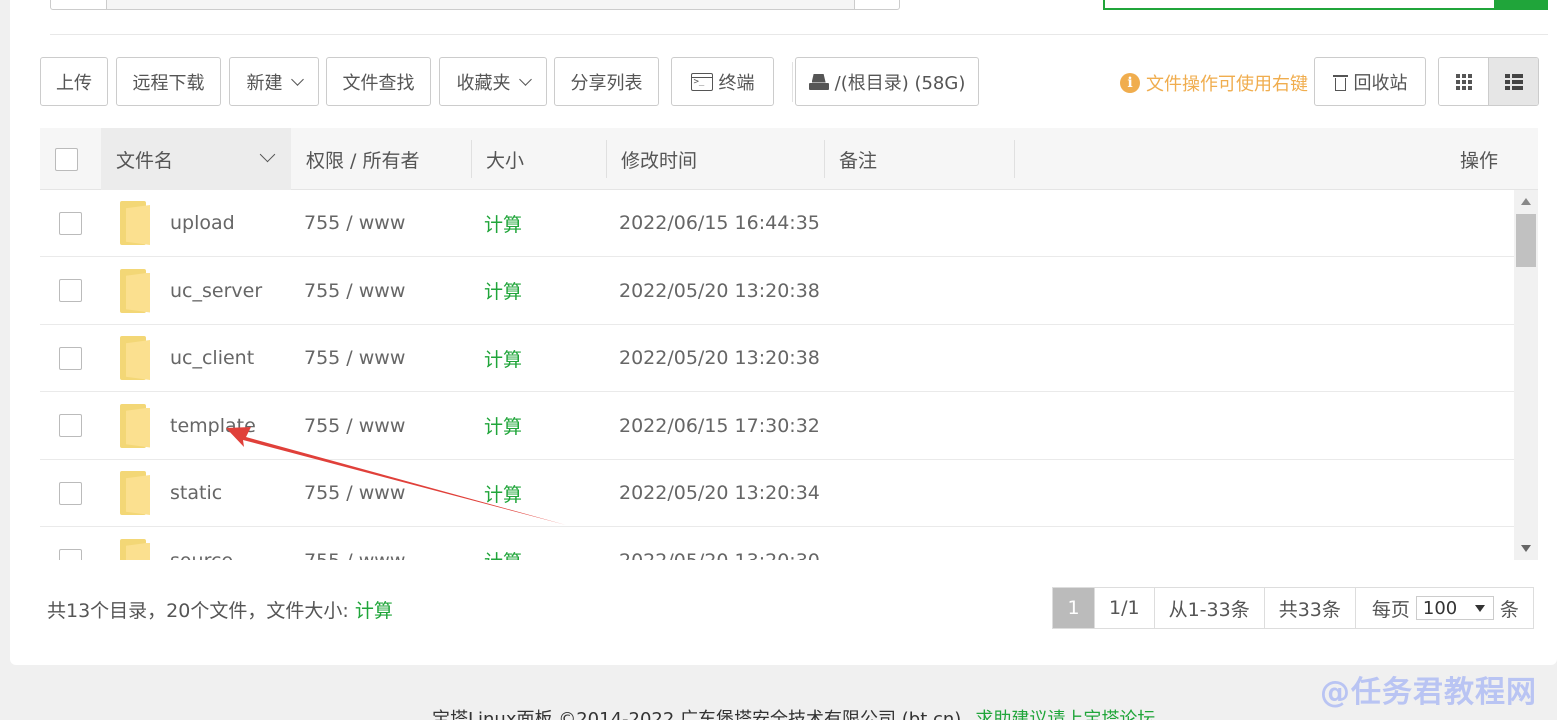 The image size is (1557, 720). I want to click on search-box, so click(1325, 5).